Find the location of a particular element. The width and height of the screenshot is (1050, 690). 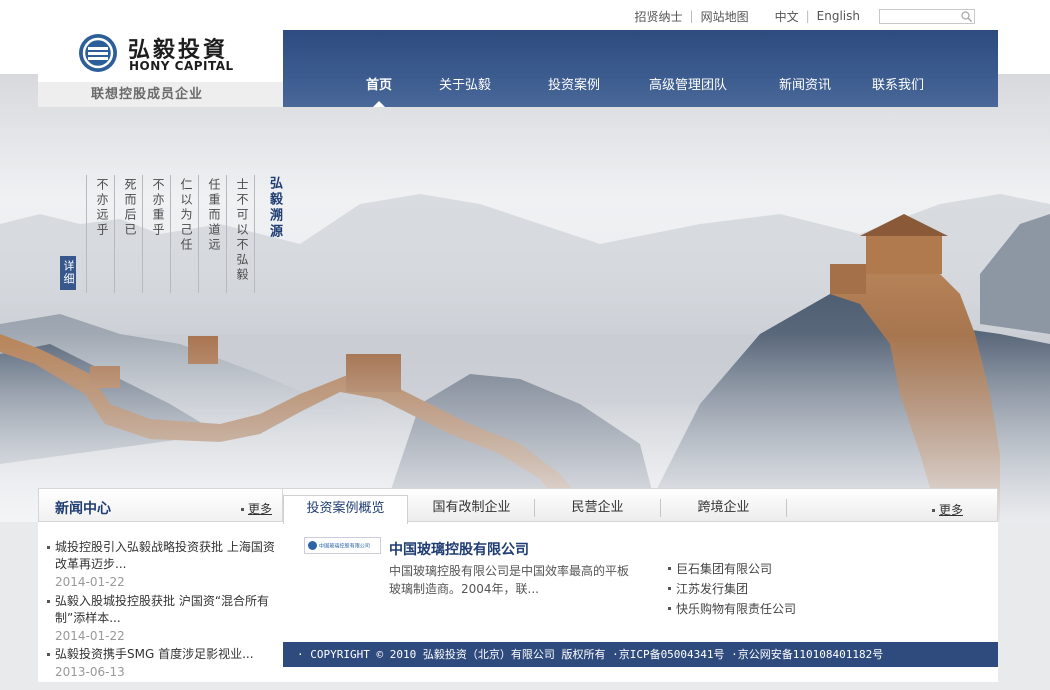

list-item: 江苏发行集团 is located at coordinates (732, 589).